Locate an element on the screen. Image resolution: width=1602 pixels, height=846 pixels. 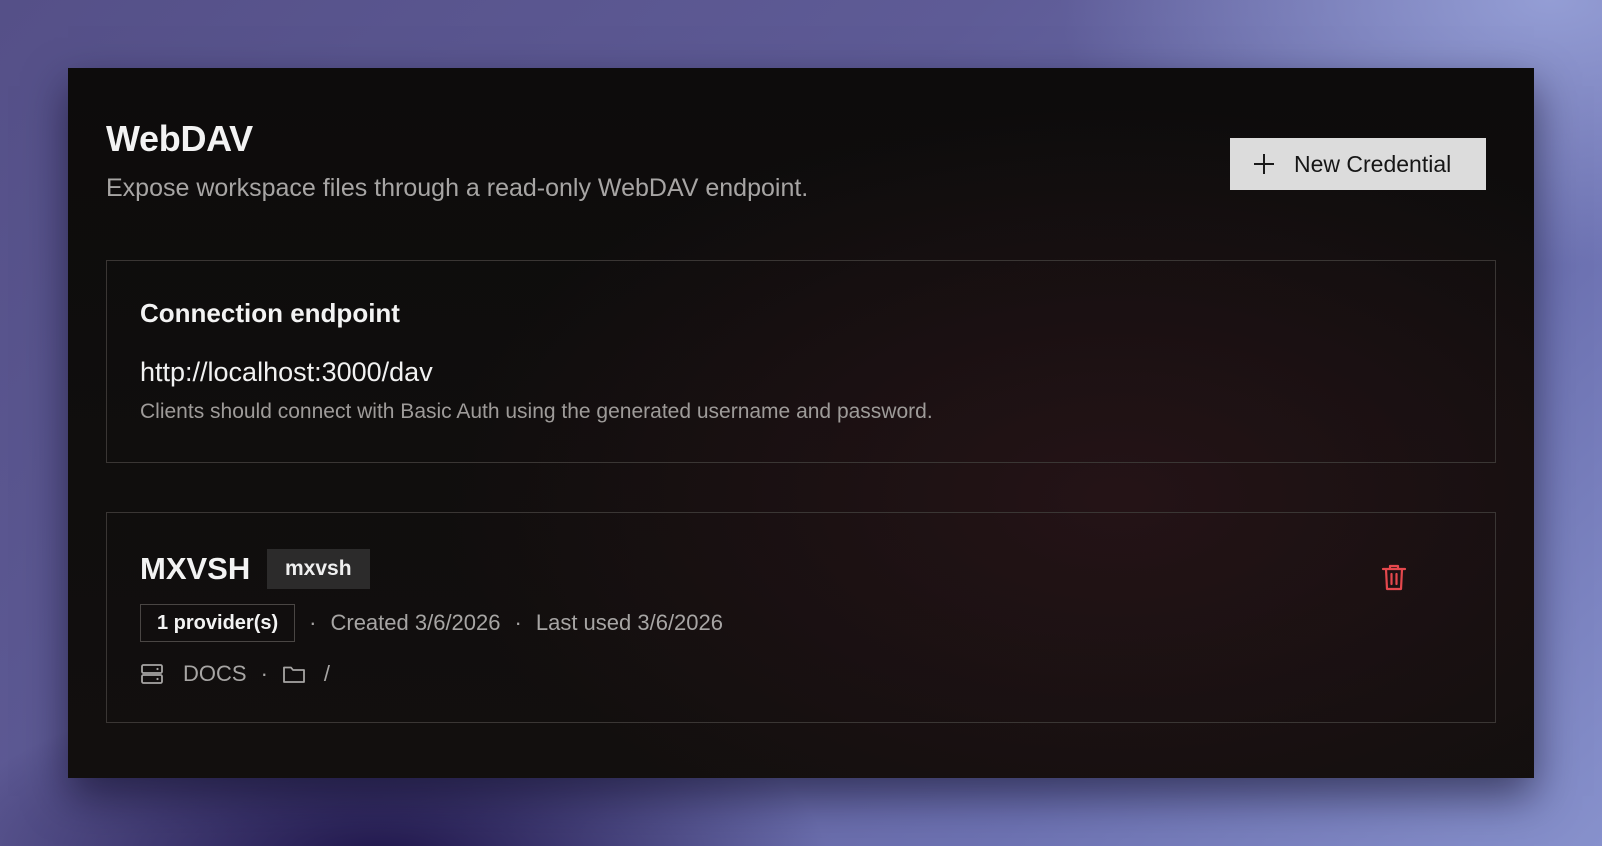
page-title: WebDAV is located at coordinates (179, 138).